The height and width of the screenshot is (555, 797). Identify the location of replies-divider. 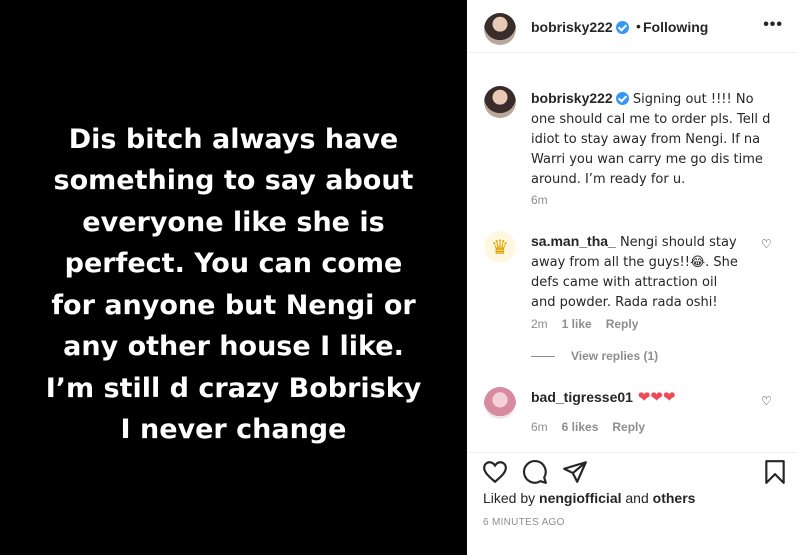
(543, 356).